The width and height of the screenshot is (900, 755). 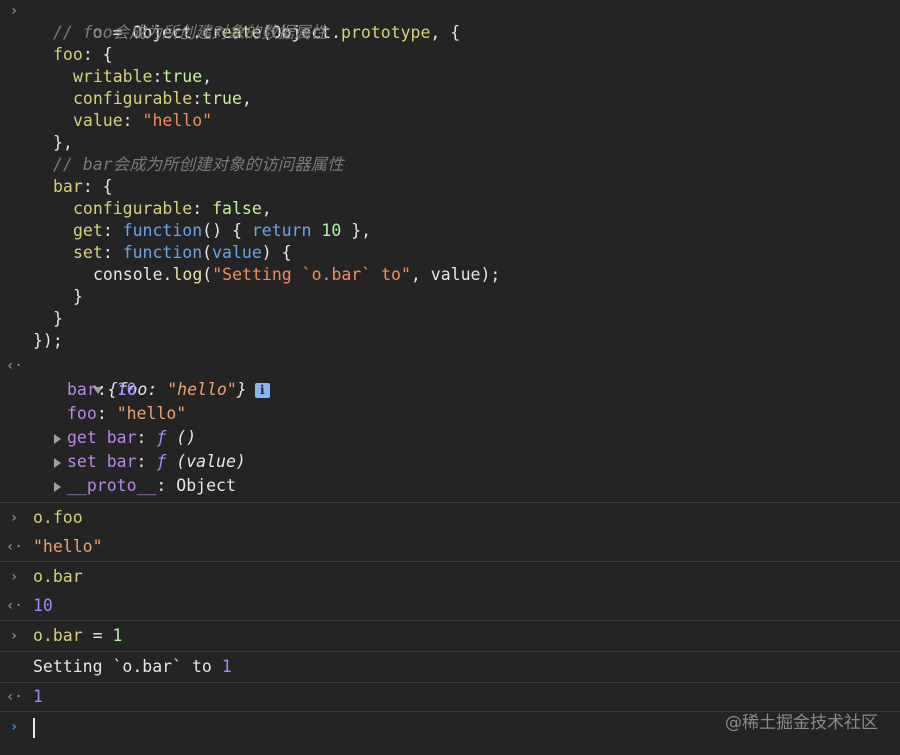 What do you see at coordinates (450, 697) in the screenshot?
I see `console-output-line: ‹· 1` at bounding box center [450, 697].